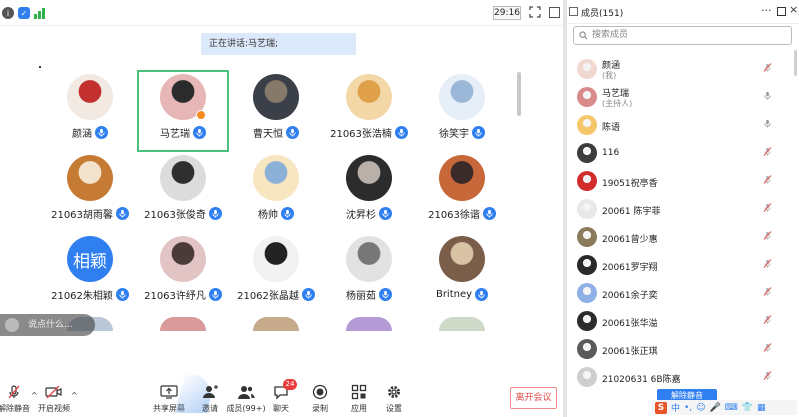  I want to click on record-button: 录制, so click(320, 399).